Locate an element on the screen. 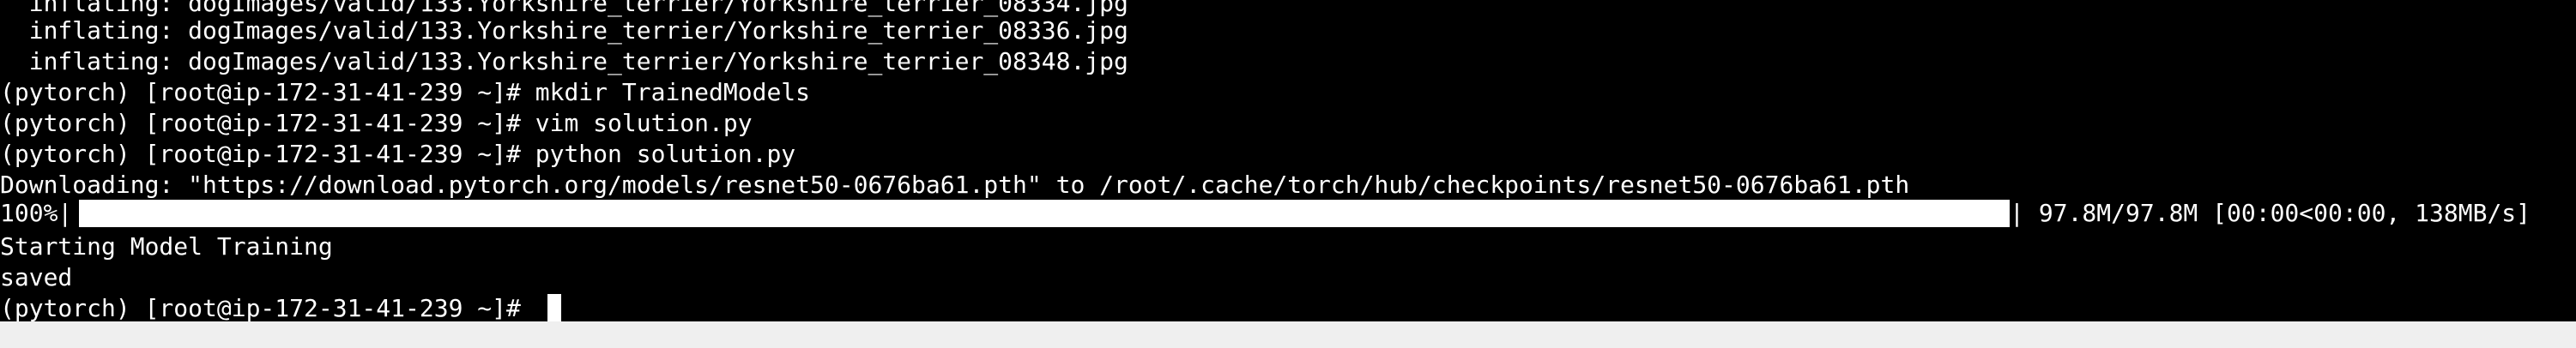 Image resolution: width=2576 pixels, height=348 pixels. progress-bar-fill is located at coordinates (1044, 213).